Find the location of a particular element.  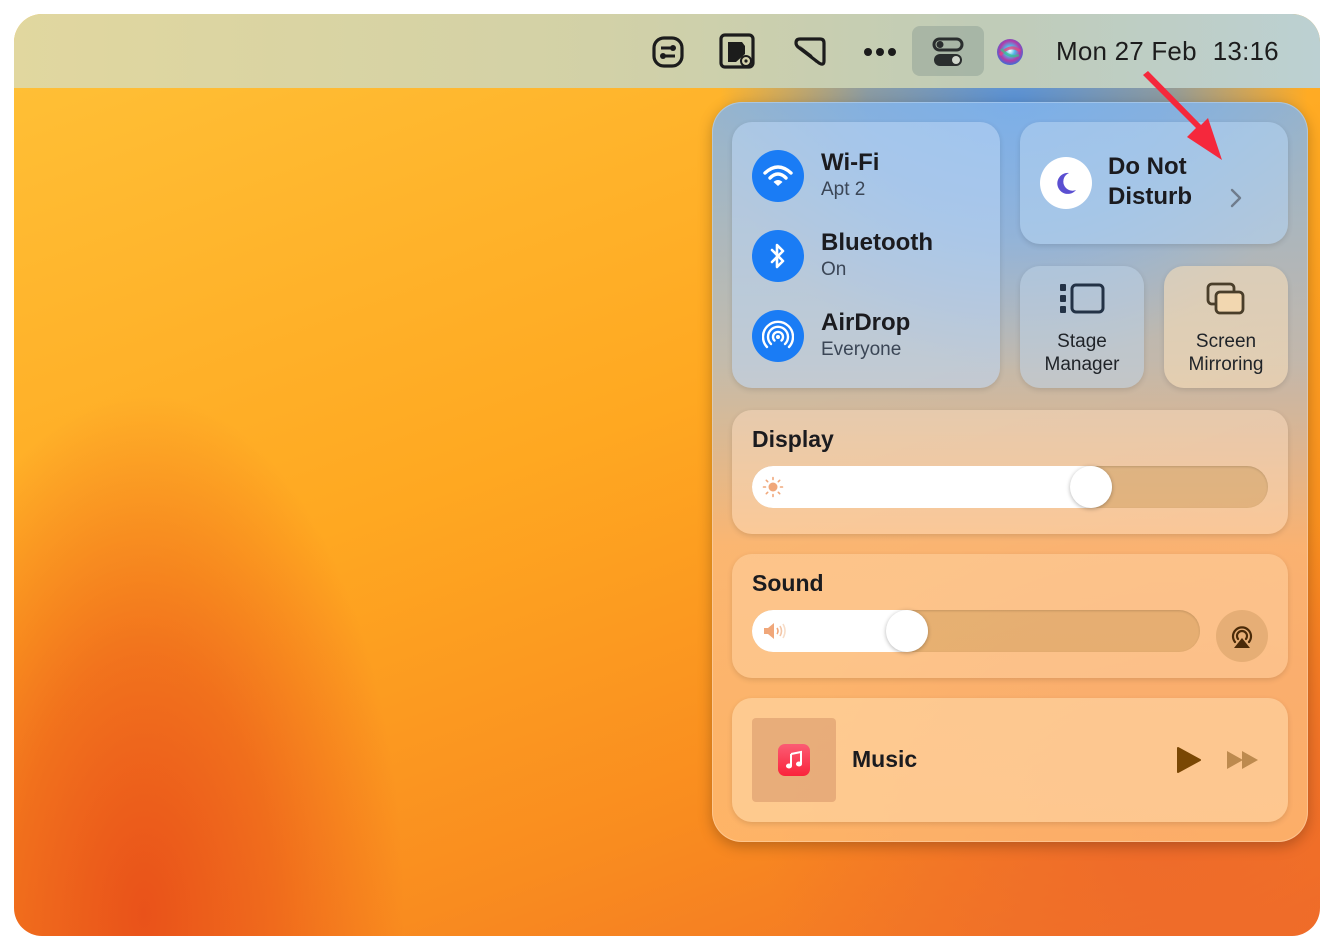

bluetooth-status: On is located at coordinates (834, 269).